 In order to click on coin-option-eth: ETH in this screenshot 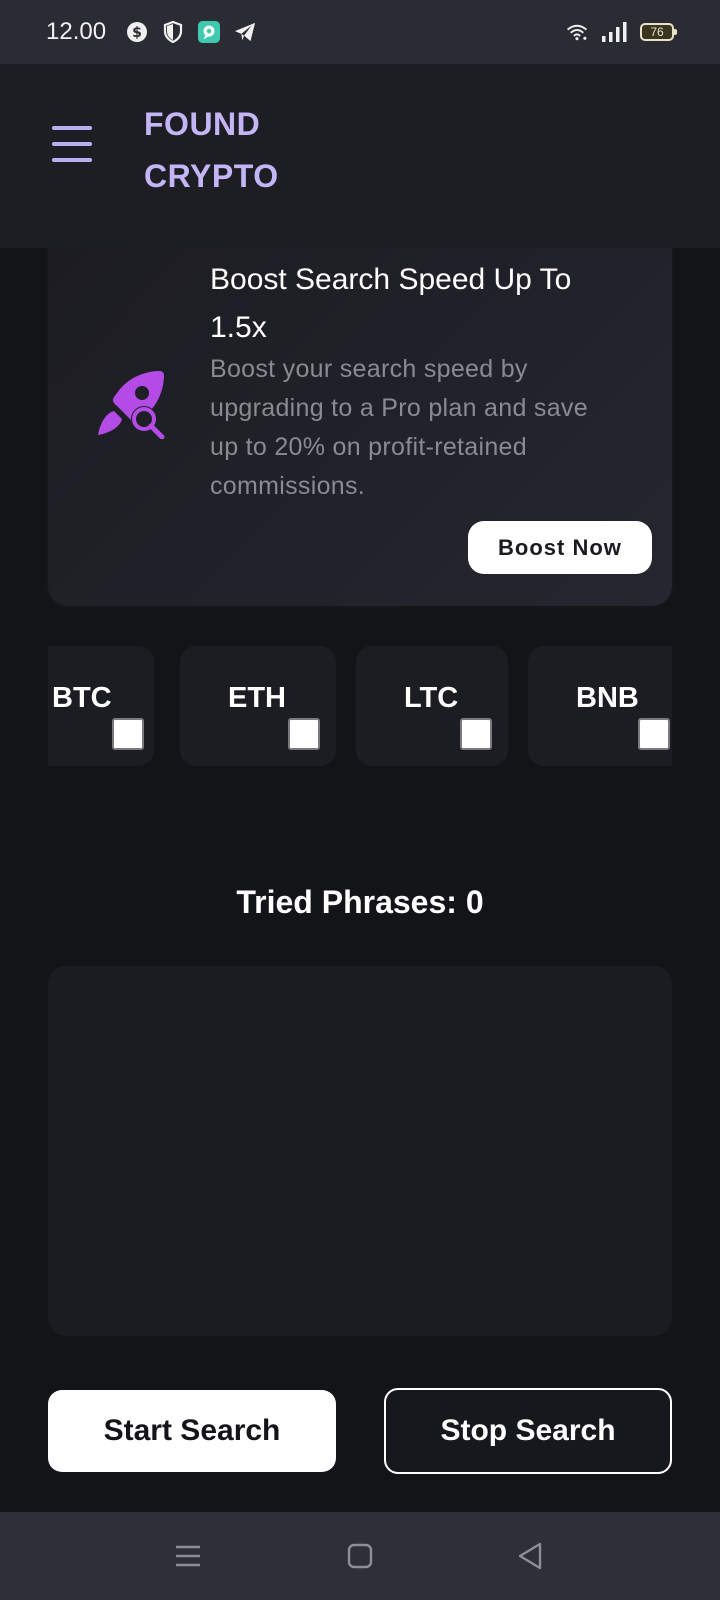, I will do `click(258, 706)`.